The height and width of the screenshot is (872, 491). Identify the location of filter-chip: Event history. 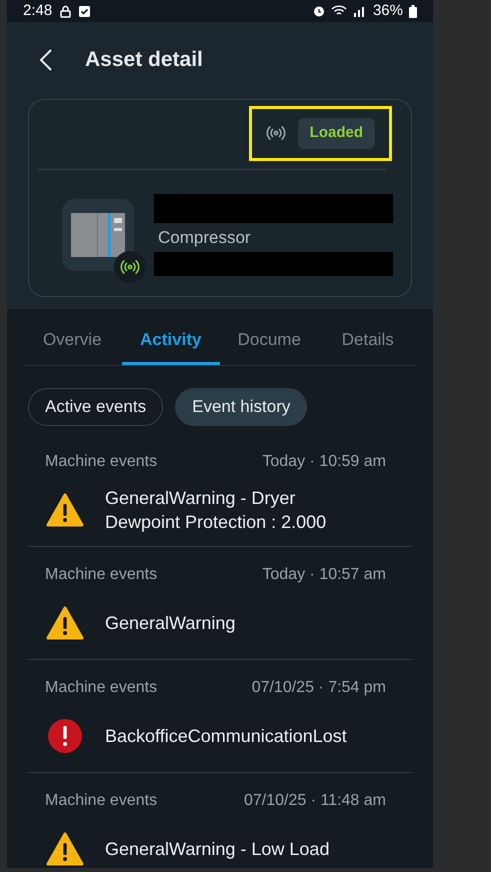
(241, 407).